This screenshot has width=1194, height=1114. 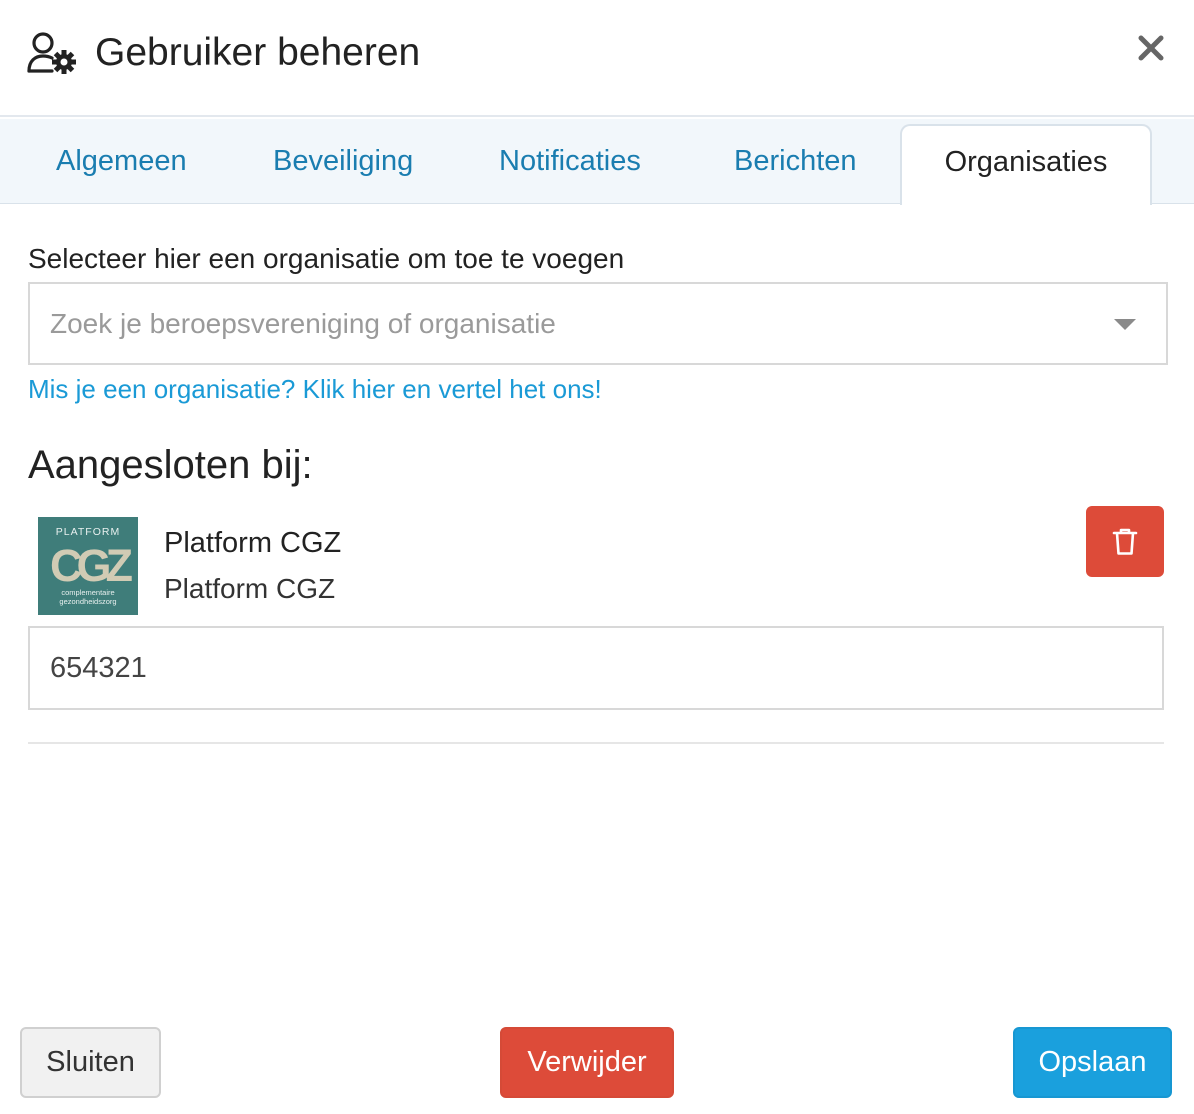 I want to click on organisation-name: Platform CGZ, so click(x=253, y=543).